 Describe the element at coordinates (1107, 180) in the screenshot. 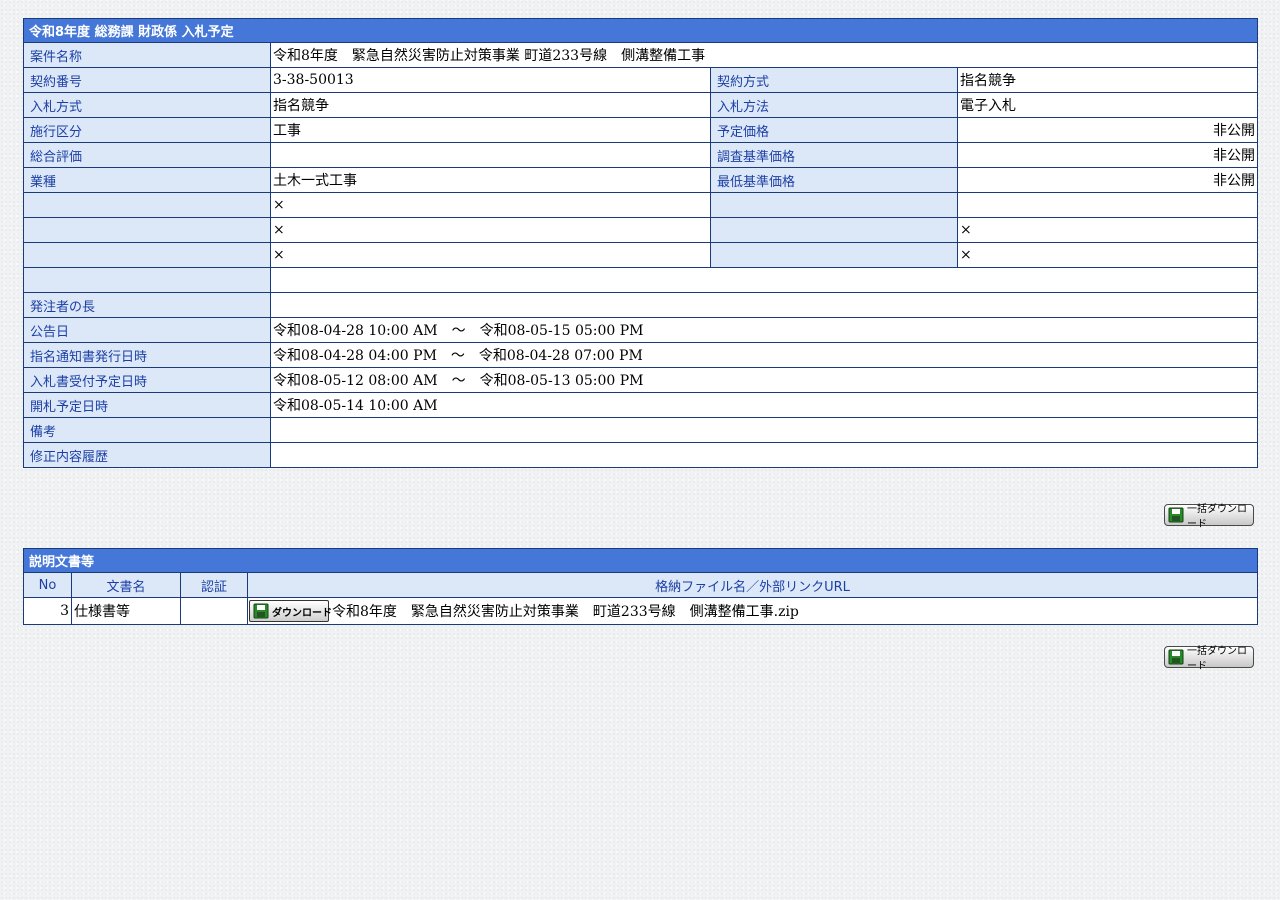

I see `min-price-value: 非公開` at that location.